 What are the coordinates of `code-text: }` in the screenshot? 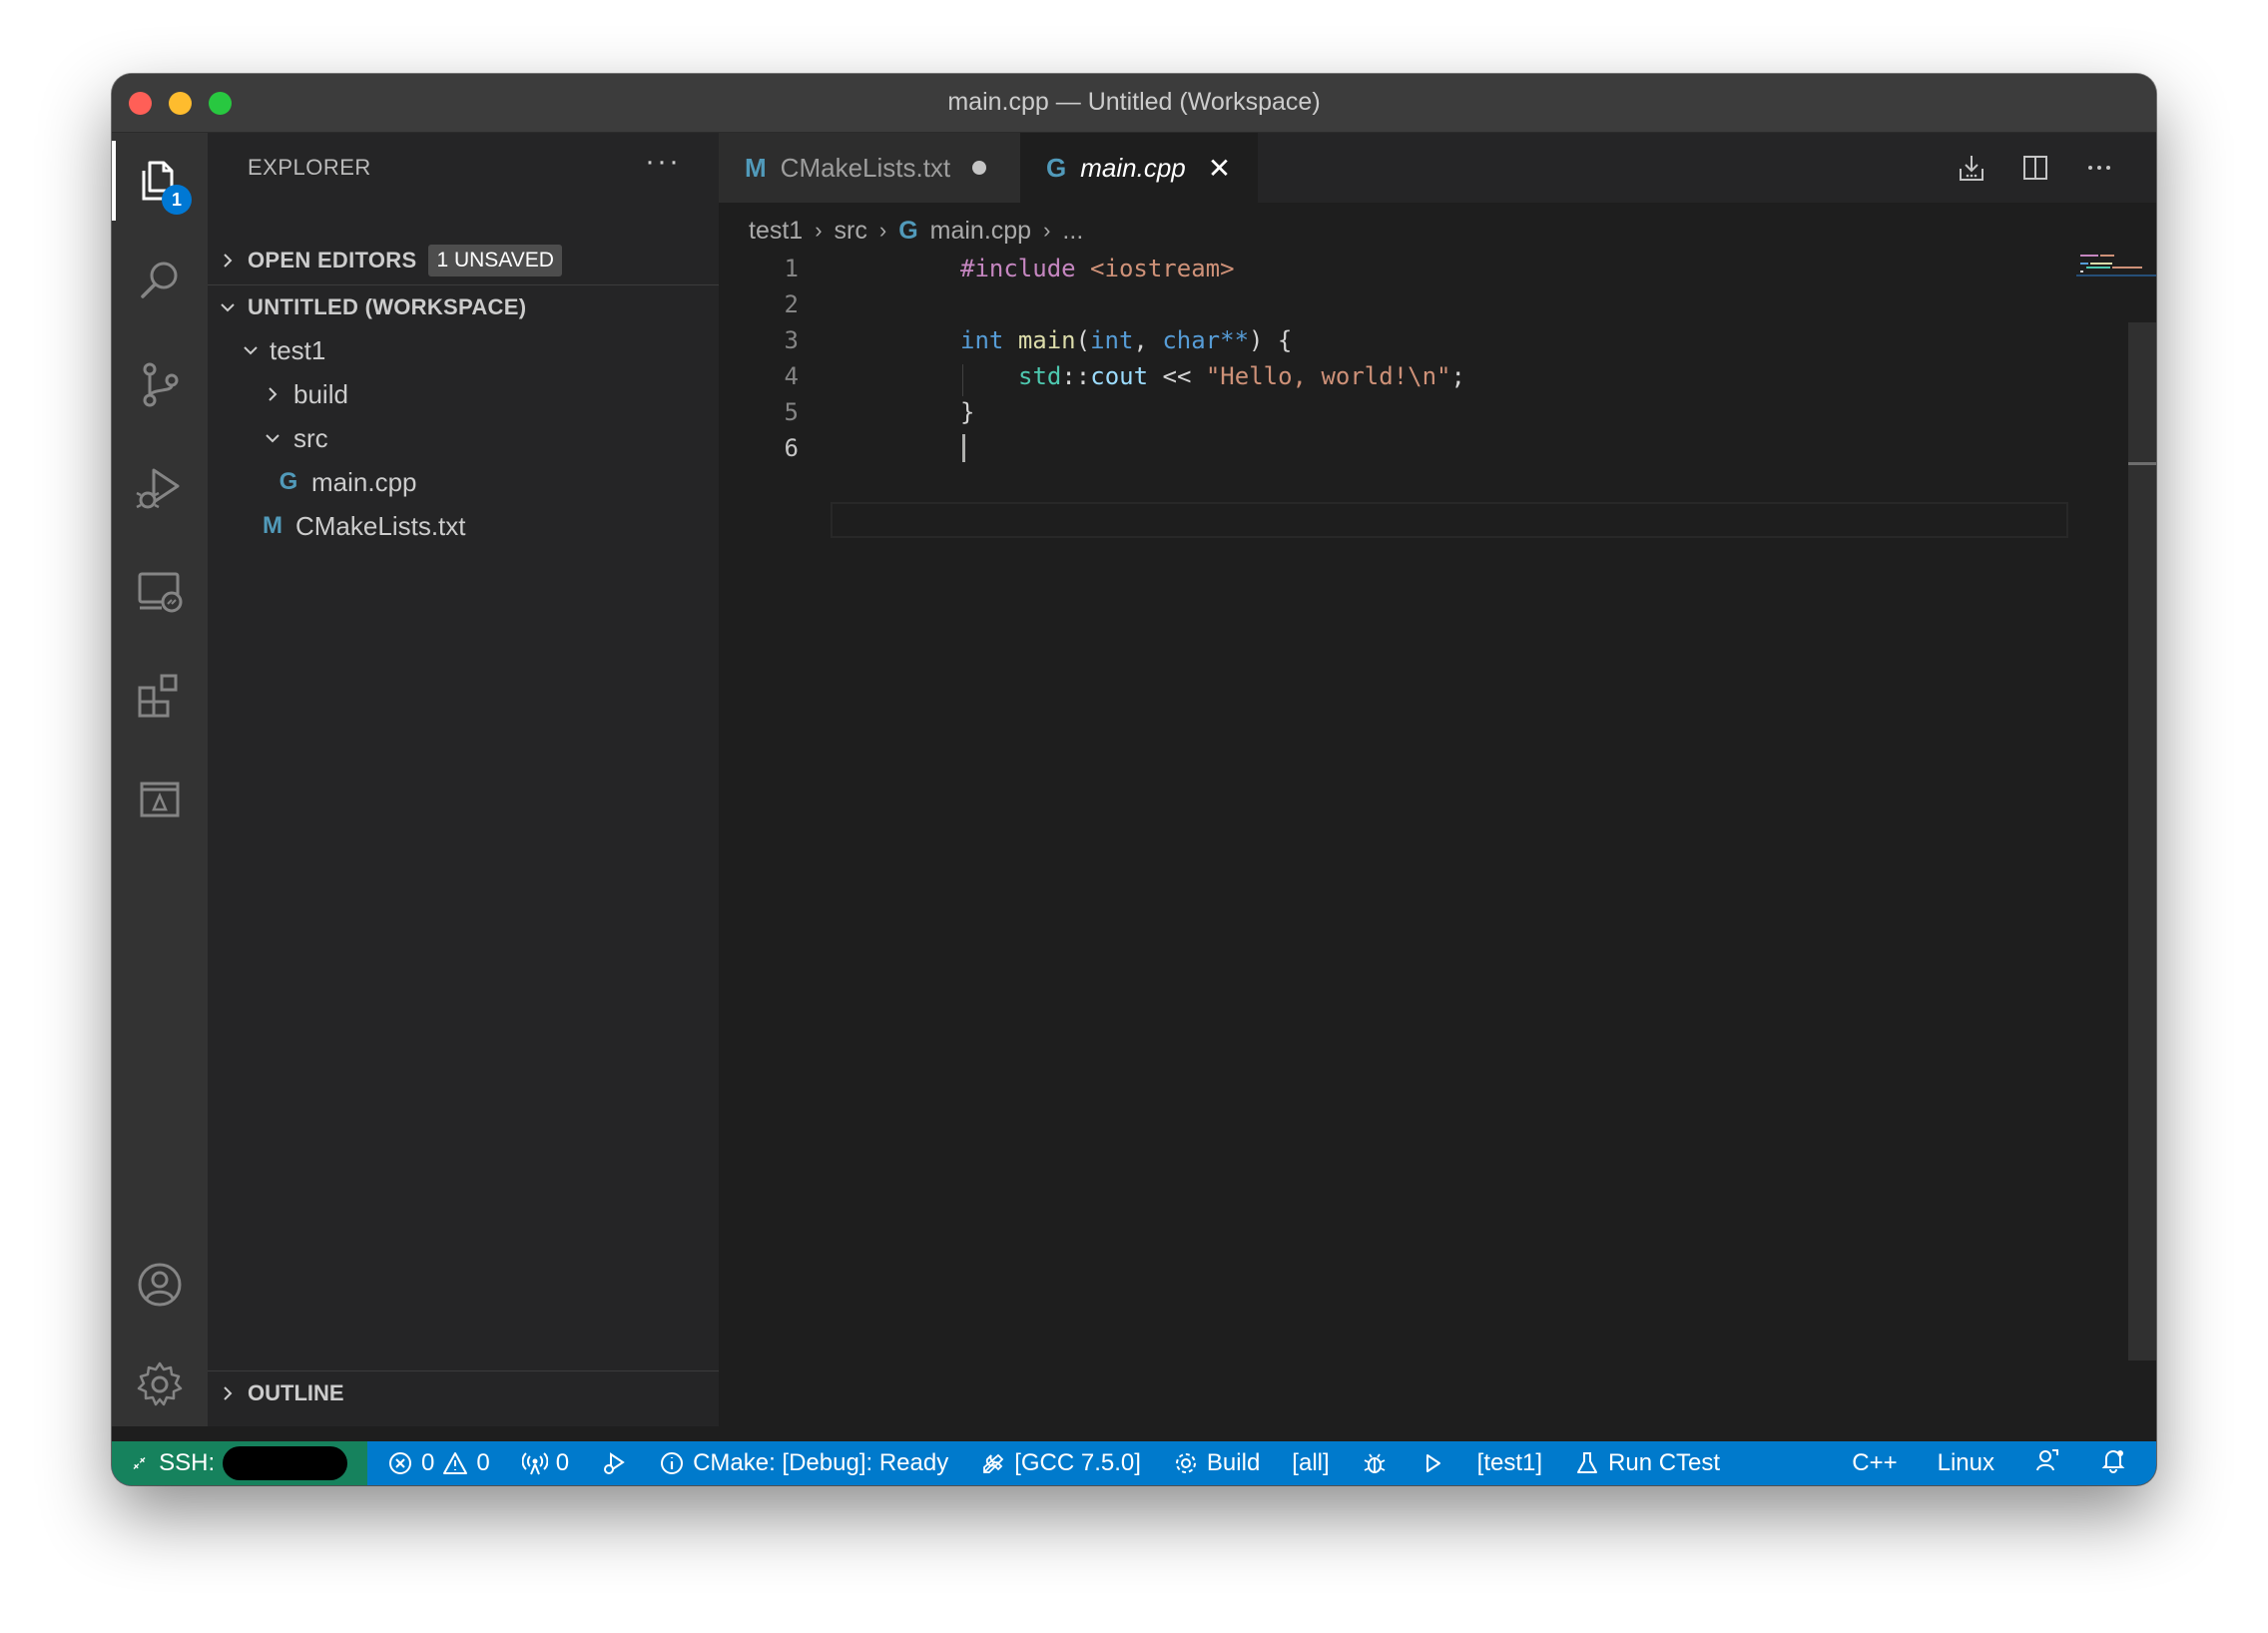 It's located at (967, 412).